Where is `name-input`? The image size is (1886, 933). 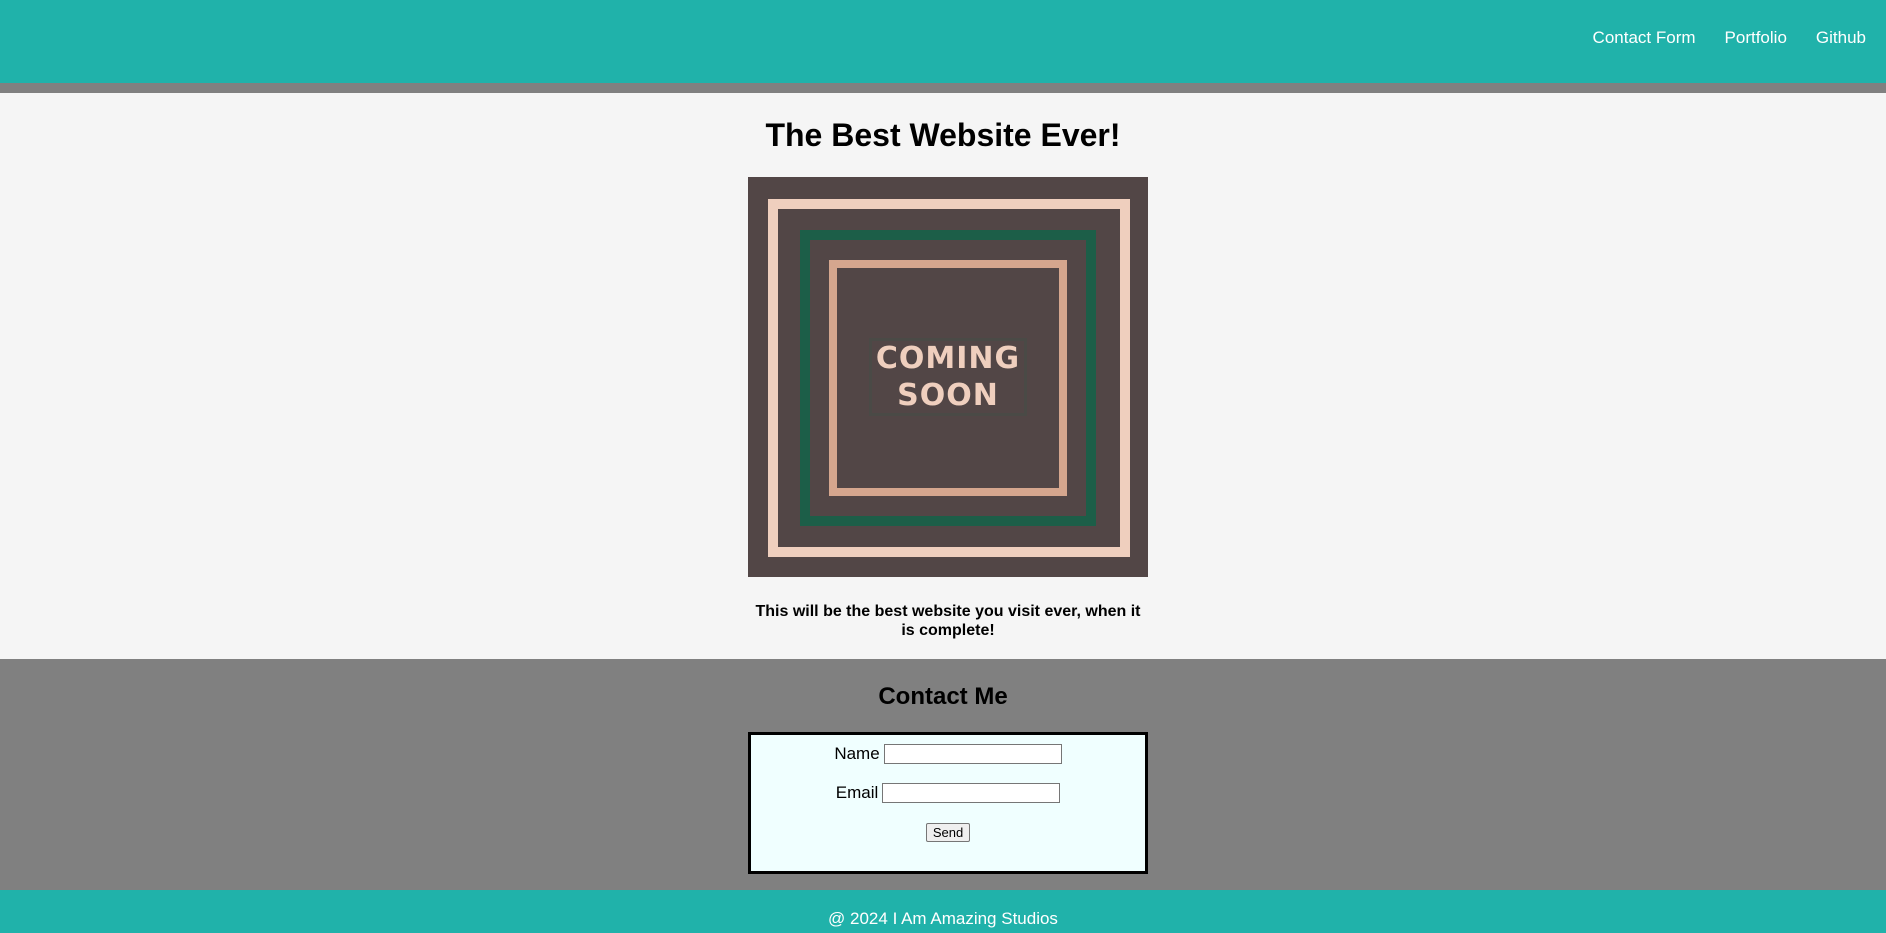 name-input is located at coordinates (972, 754).